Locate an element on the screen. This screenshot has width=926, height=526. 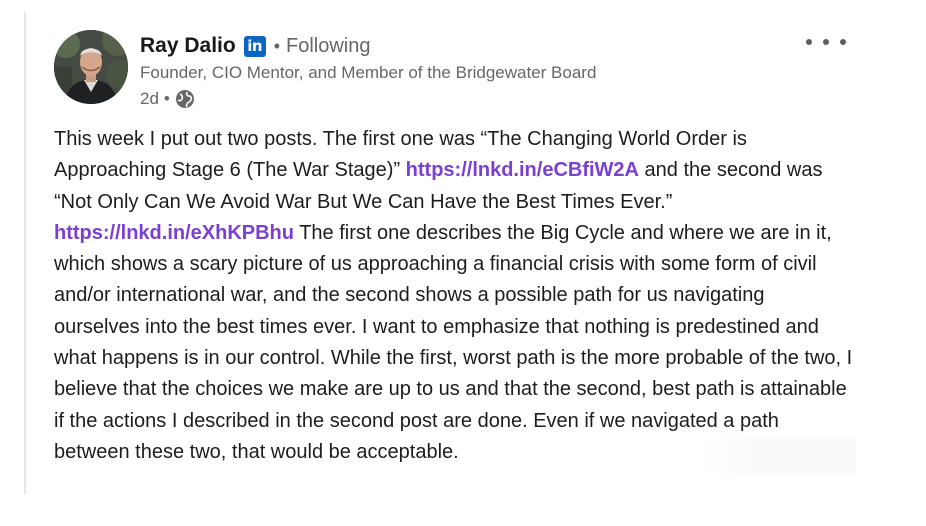
more-options-icon is located at coordinates (826, 42).